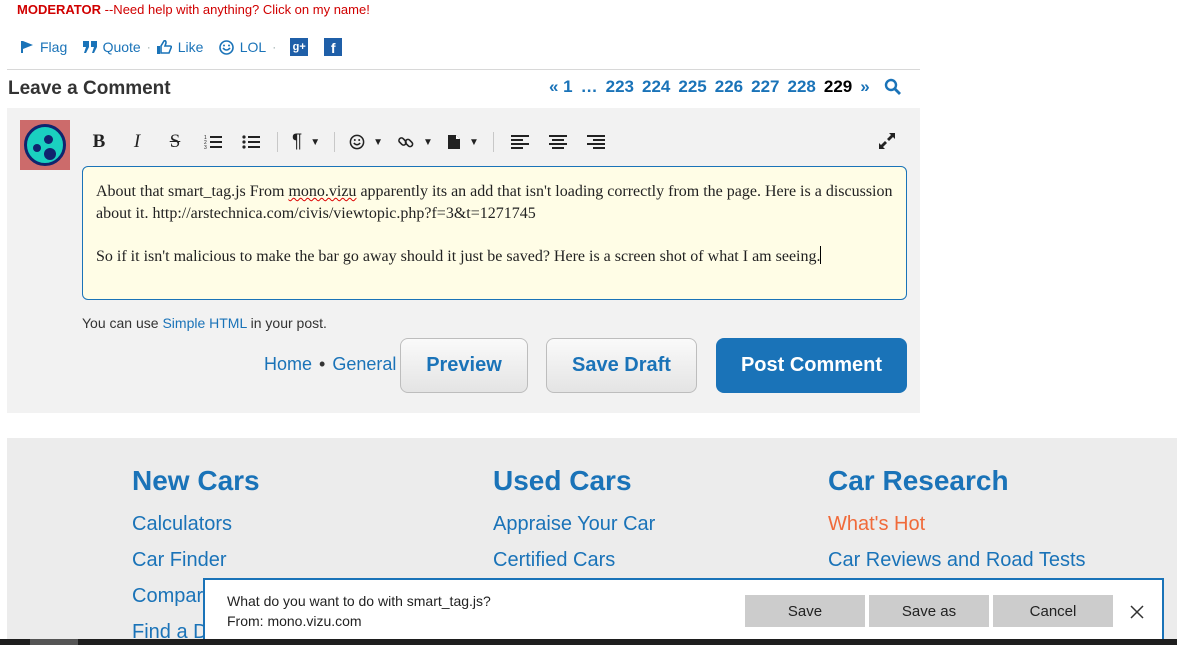 The image size is (1177, 650). I want to click on google-plus-icon: g+, so click(299, 47).